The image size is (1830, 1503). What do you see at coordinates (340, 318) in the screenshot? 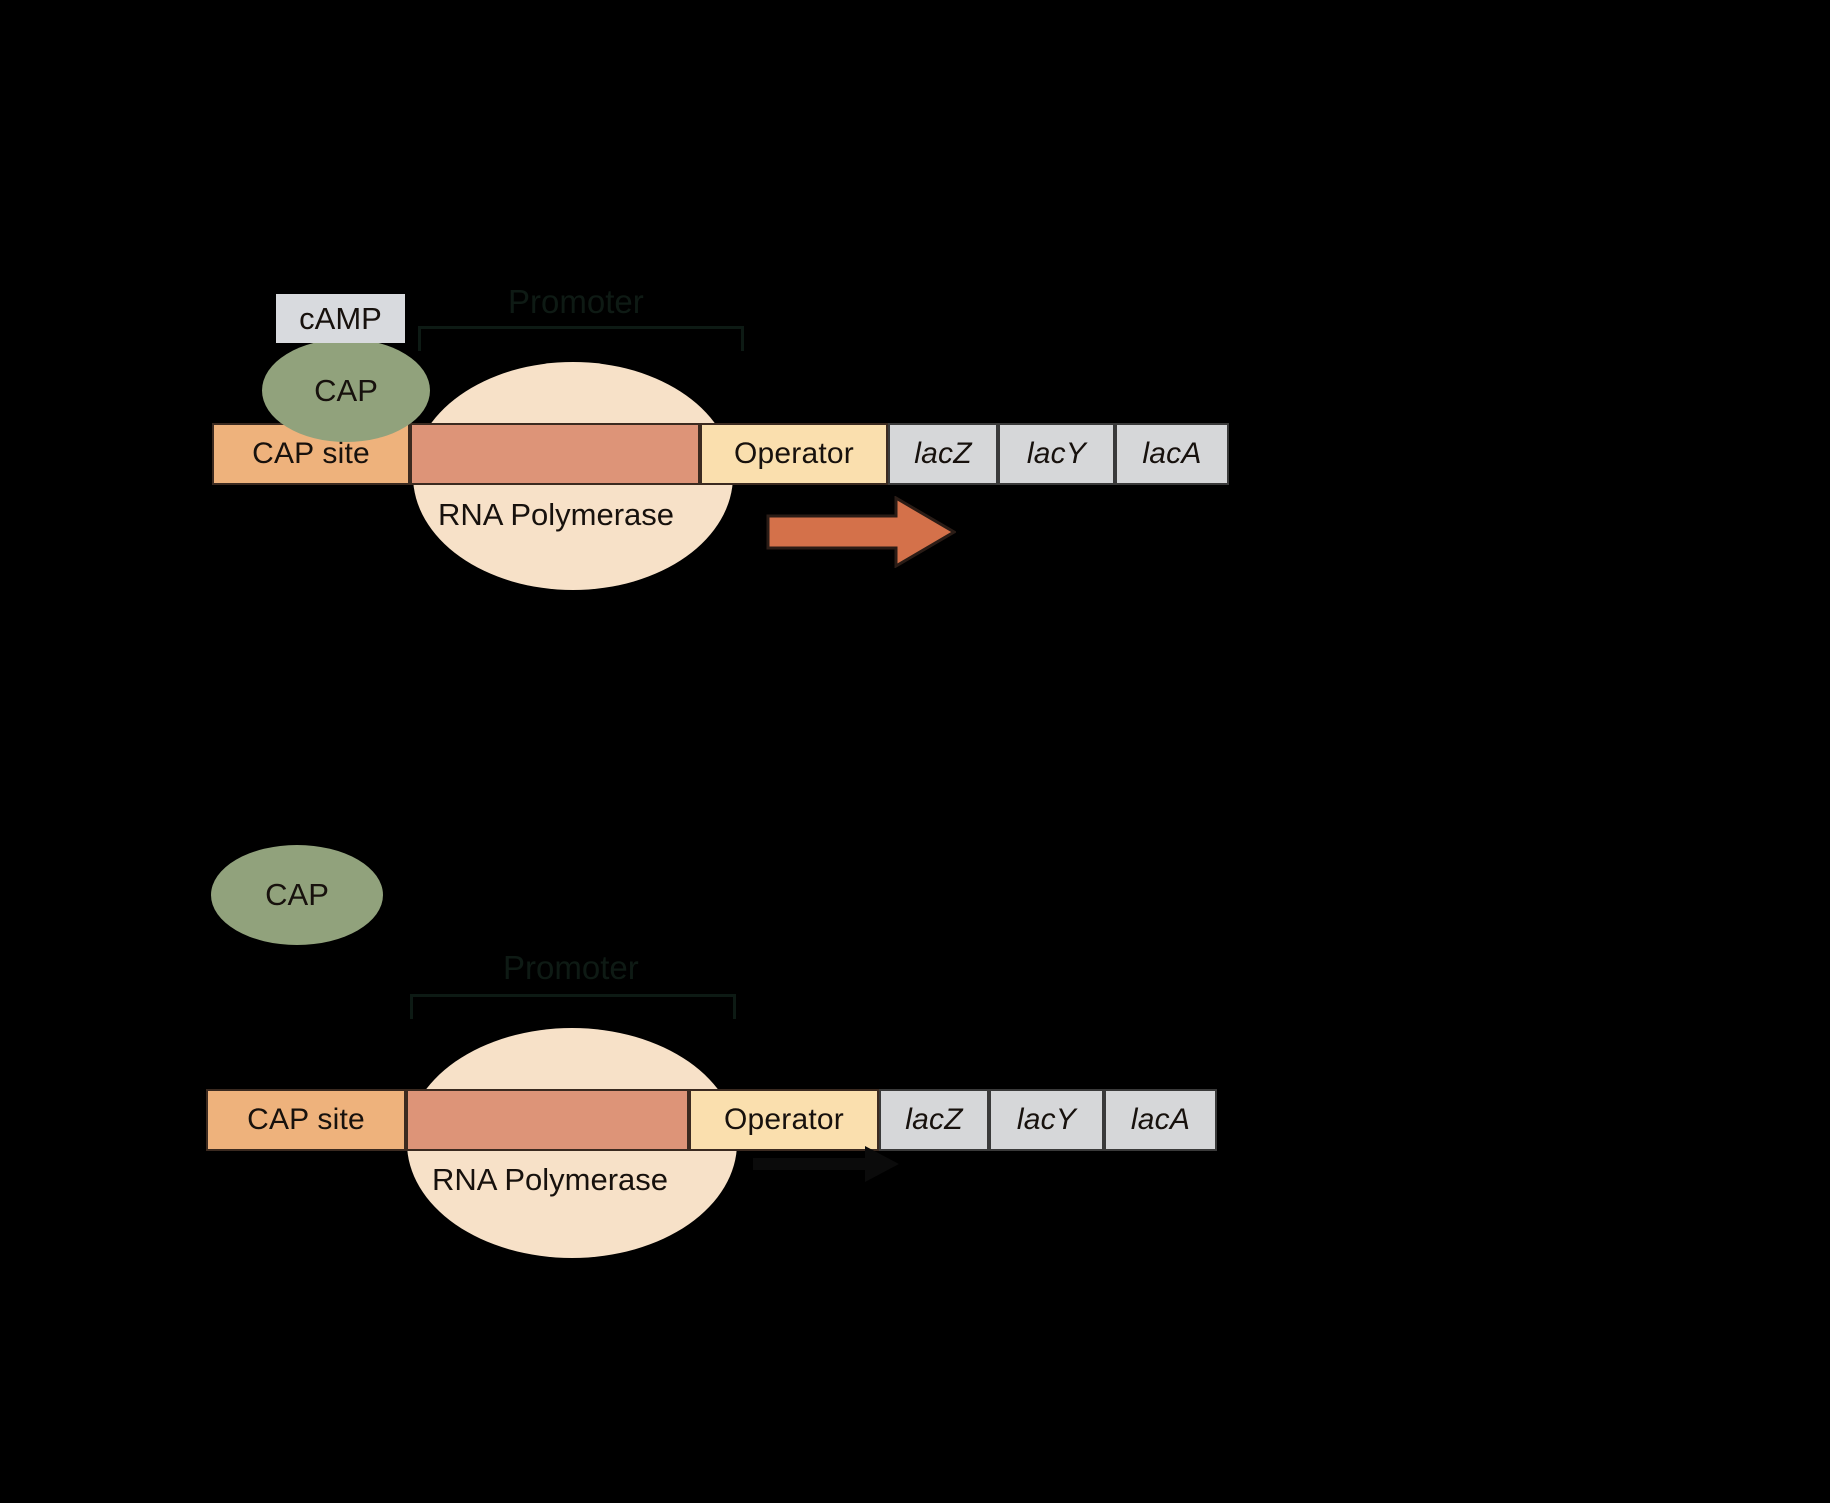
I see `camp-box-top: cAMP` at bounding box center [340, 318].